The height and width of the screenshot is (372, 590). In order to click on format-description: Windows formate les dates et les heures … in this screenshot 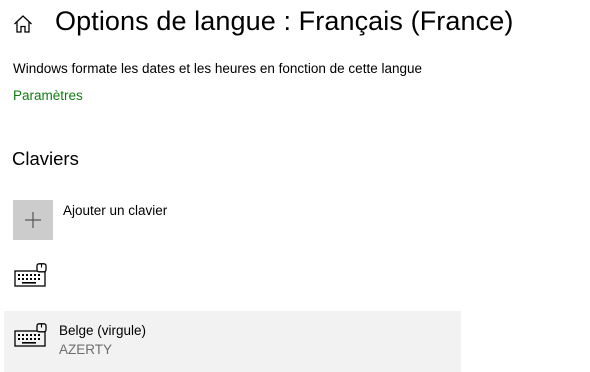, I will do `click(217, 68)`.